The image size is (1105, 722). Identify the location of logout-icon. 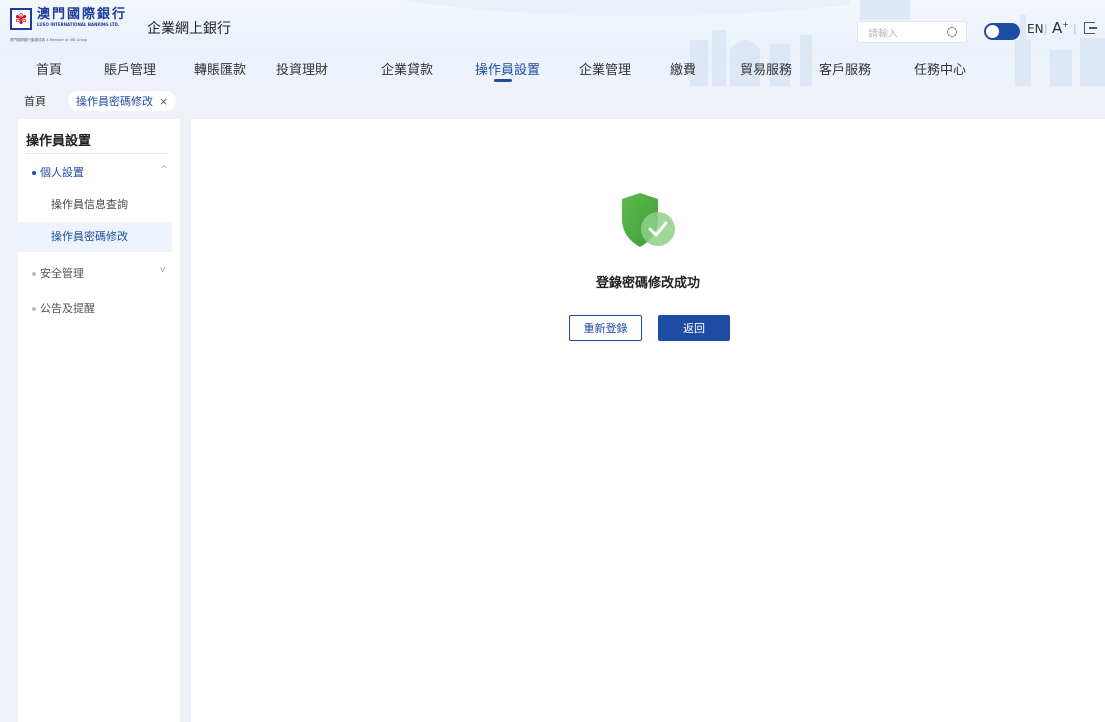
(1090, 28).